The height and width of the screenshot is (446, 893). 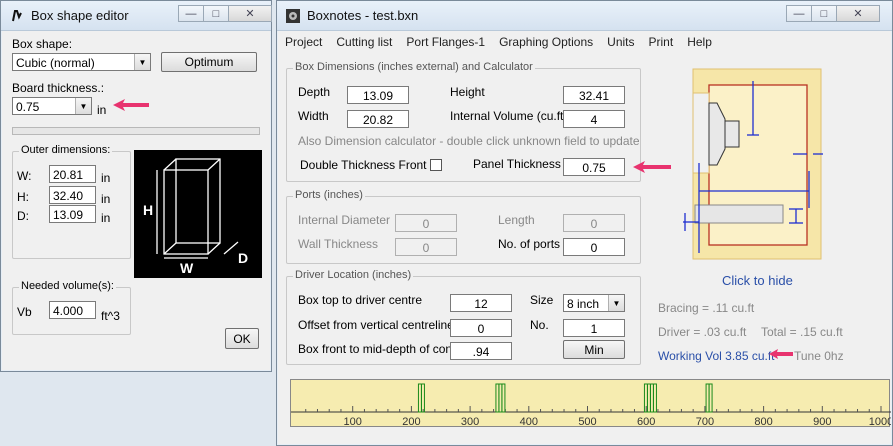 I want to click on length-field: 0, so click(x=594, y=223).